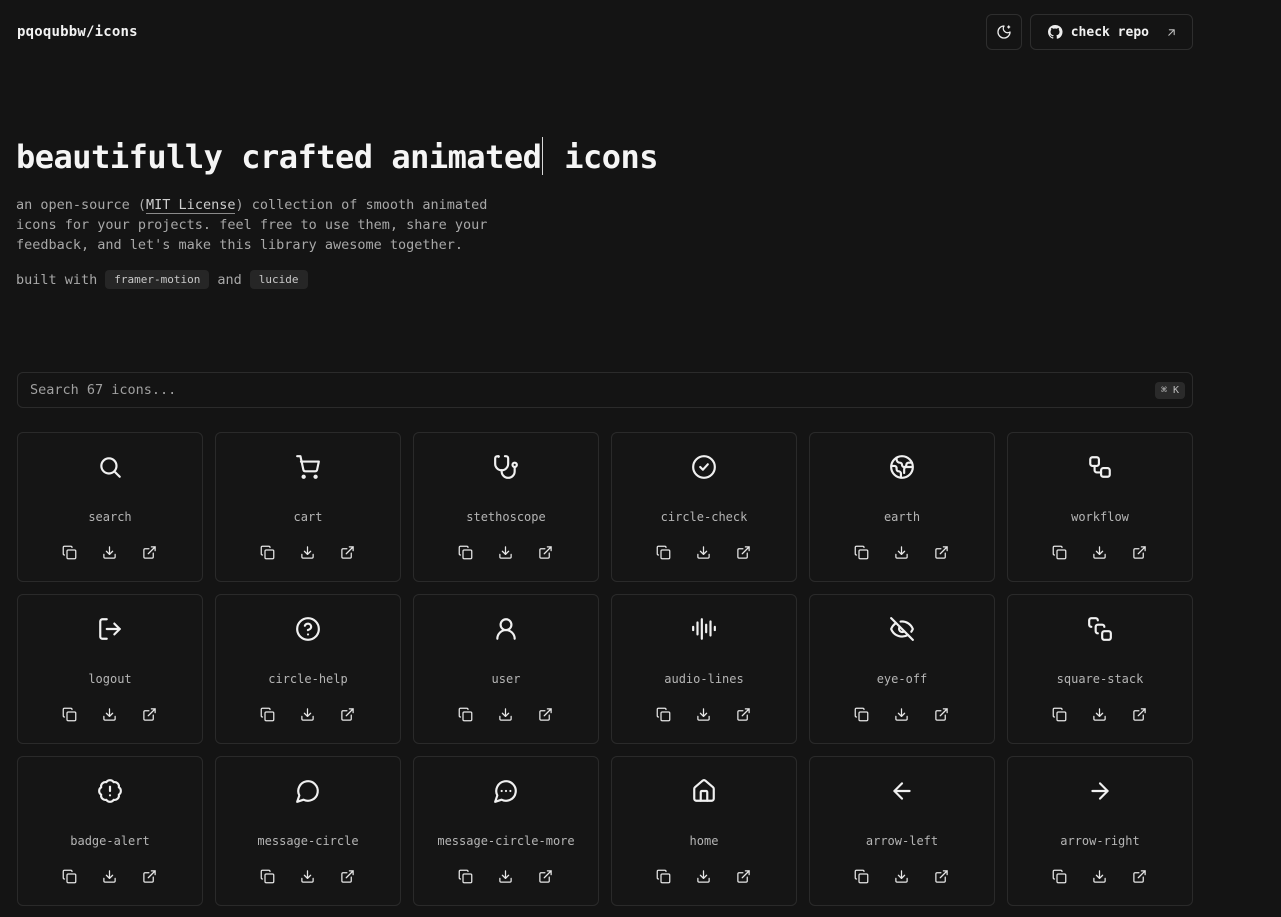  What do you see at coordinates (110, 669) in the screenshot?
I see `icon-card: logout` at bounding box center [110, 669].